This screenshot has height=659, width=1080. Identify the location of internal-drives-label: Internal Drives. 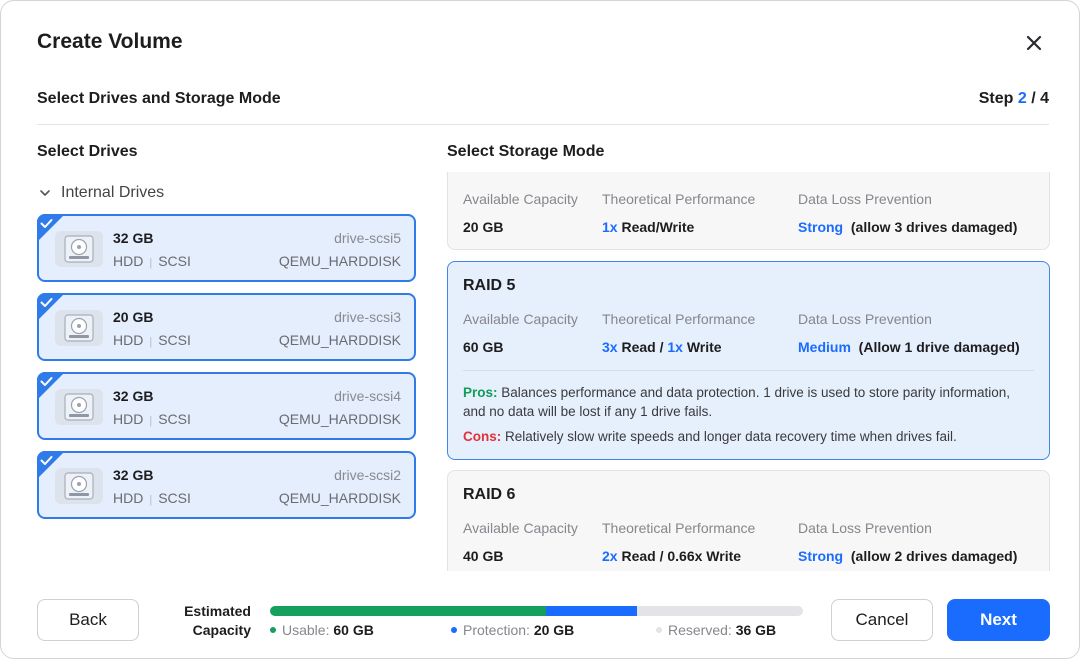
(113, 192).